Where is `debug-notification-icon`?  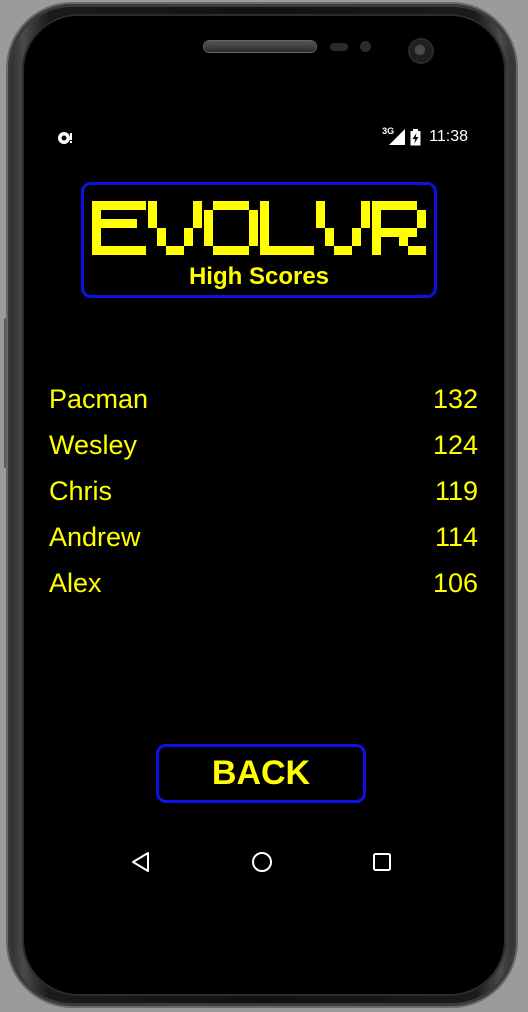 debug-notification-icon is located at coordinates (65, 138).